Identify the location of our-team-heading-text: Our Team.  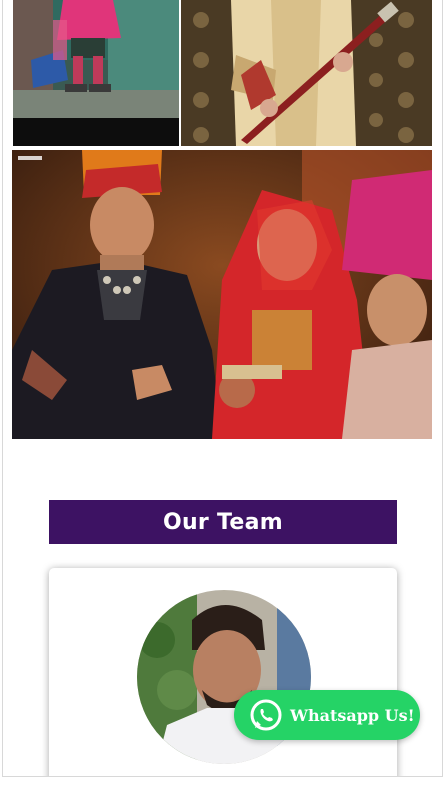
(223, 522).